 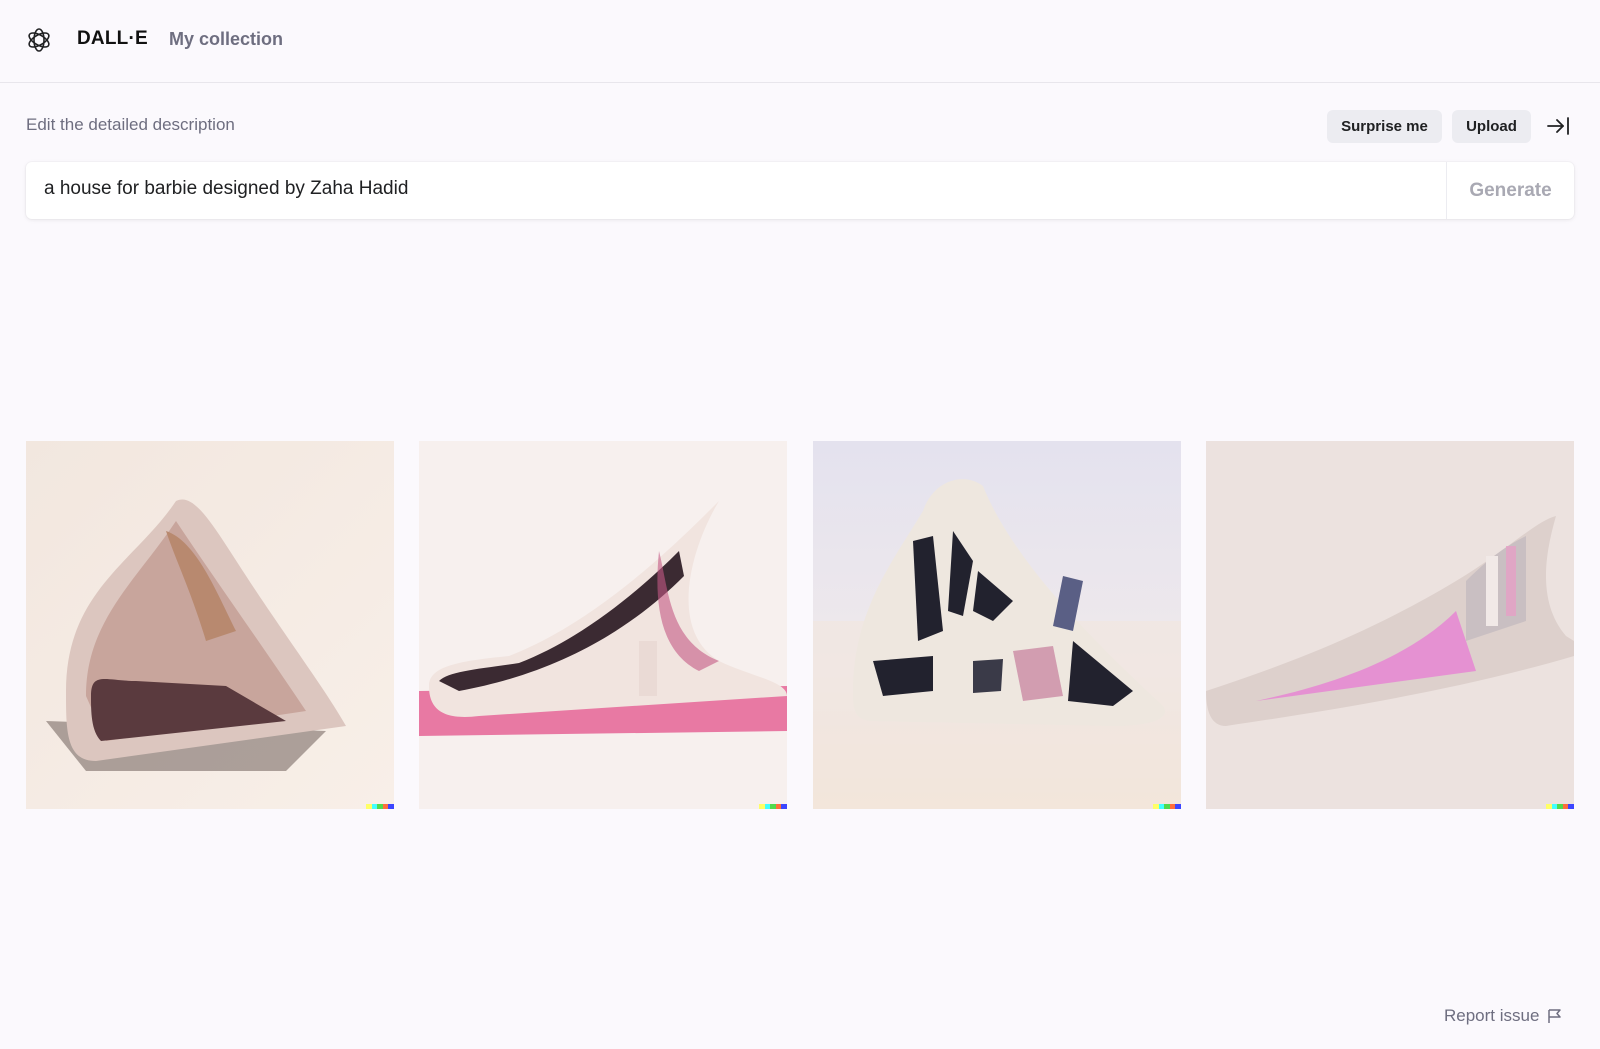 What do you see at coordinates (1491, 126) in the screenshot?
I see `upload-button: Upload` at bounding box center [1491, 126].